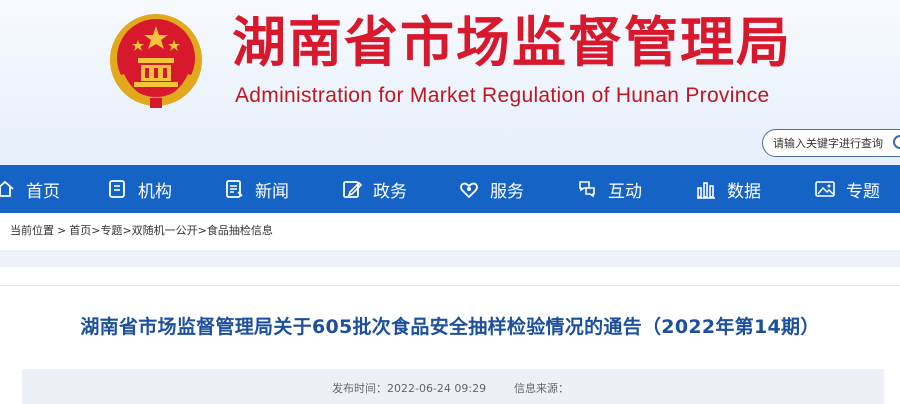 The image size is (900, 404). I want to click on service-icon, so click(469, 190).